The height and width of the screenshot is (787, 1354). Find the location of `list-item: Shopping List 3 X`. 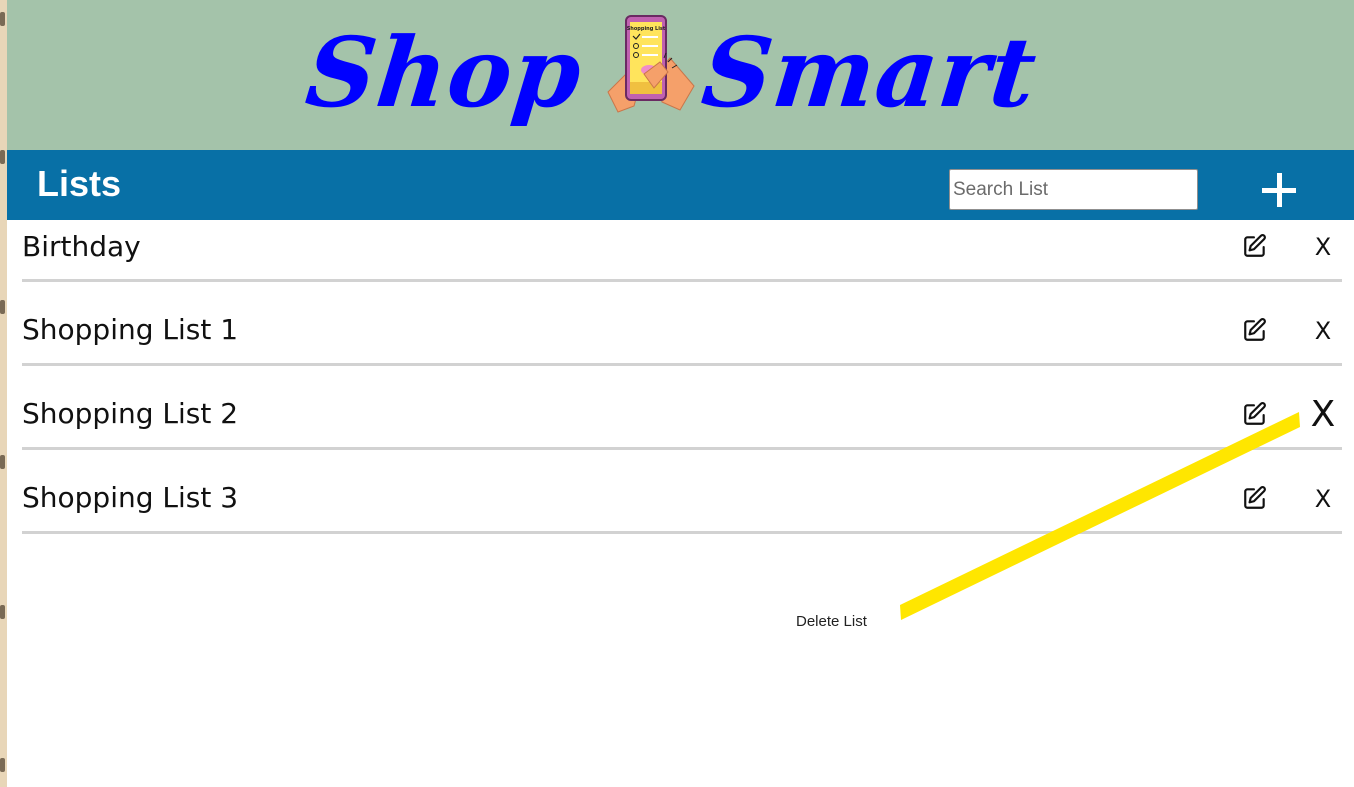

list-item: Shopping List 3 X is located at coordinates (682, 492).